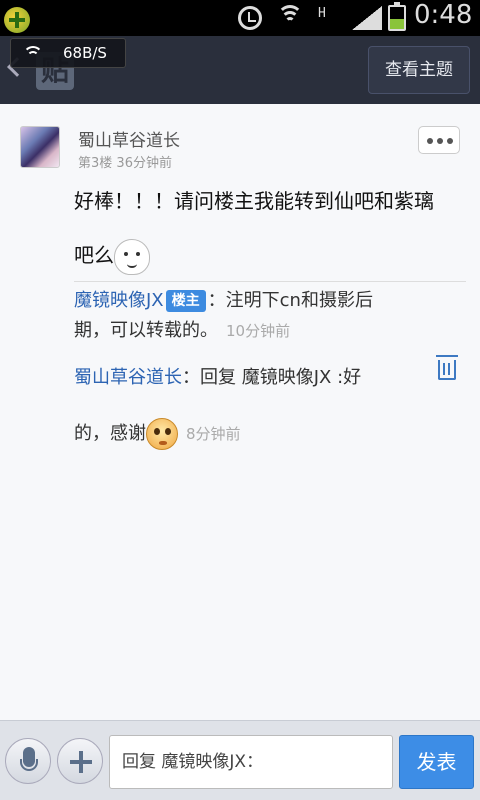  What do you see at coordinates (94, 255) in the screenshot?
I see `post-content-line2: 吧么` at bounding box center [94, 255].